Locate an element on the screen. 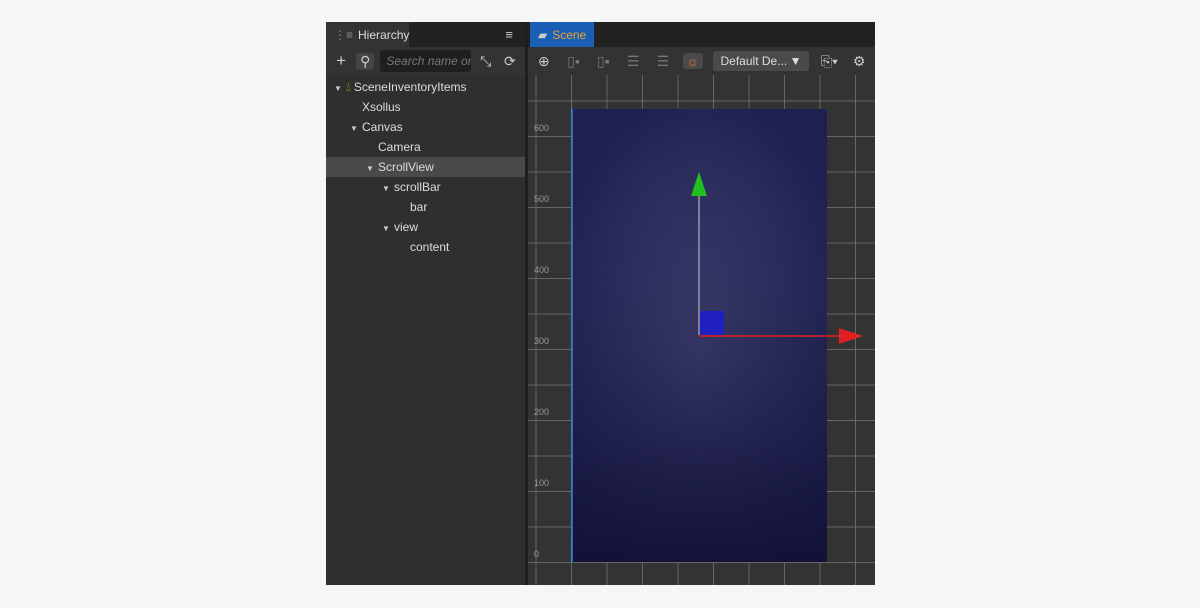 Image resolution: width=1200 pixels, height=608 pixels. tree-item: ▼ 💧︎ SceneInventoryItems is located at coordinates (425, 87).